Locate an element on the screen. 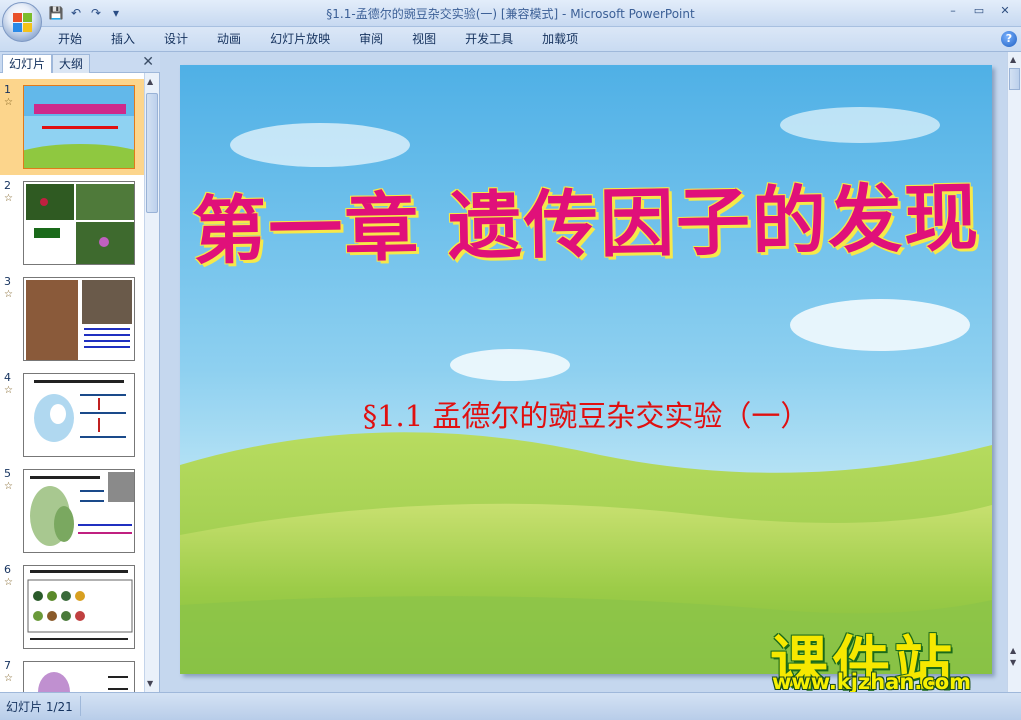 The width and height of the screenshot is (1021, 720). next-slide-icon: ▼ is located at coordinates (1013, 662).